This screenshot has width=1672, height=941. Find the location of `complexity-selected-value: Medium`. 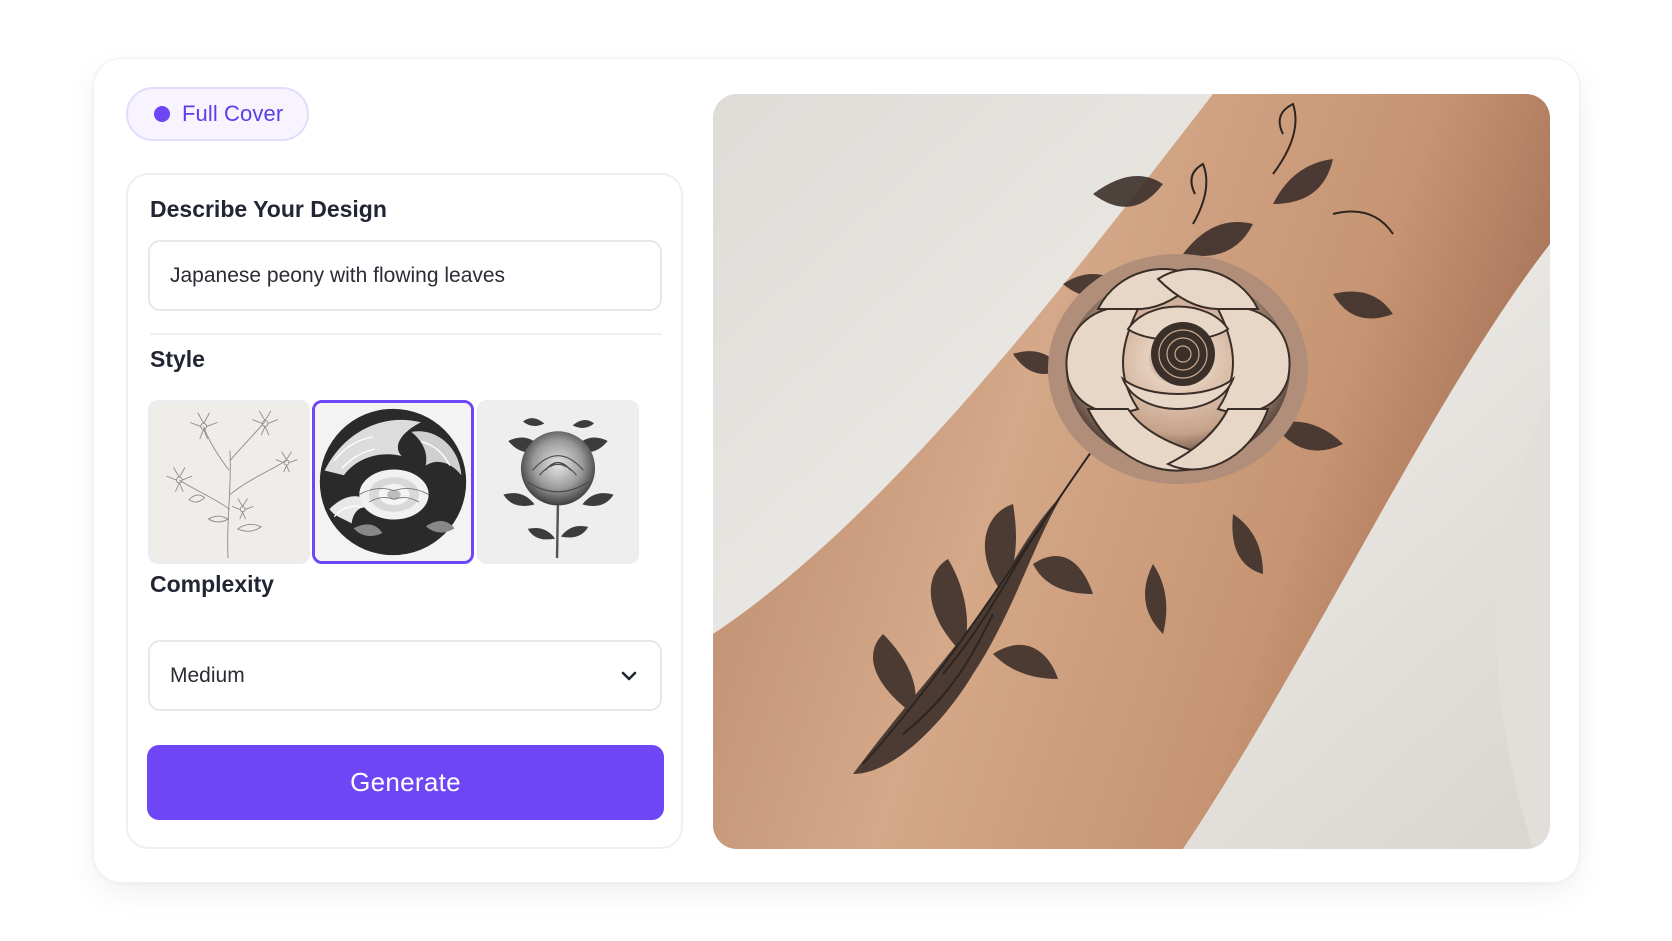

complexity-selected-value: Medium is located at coordinates (207, 675).